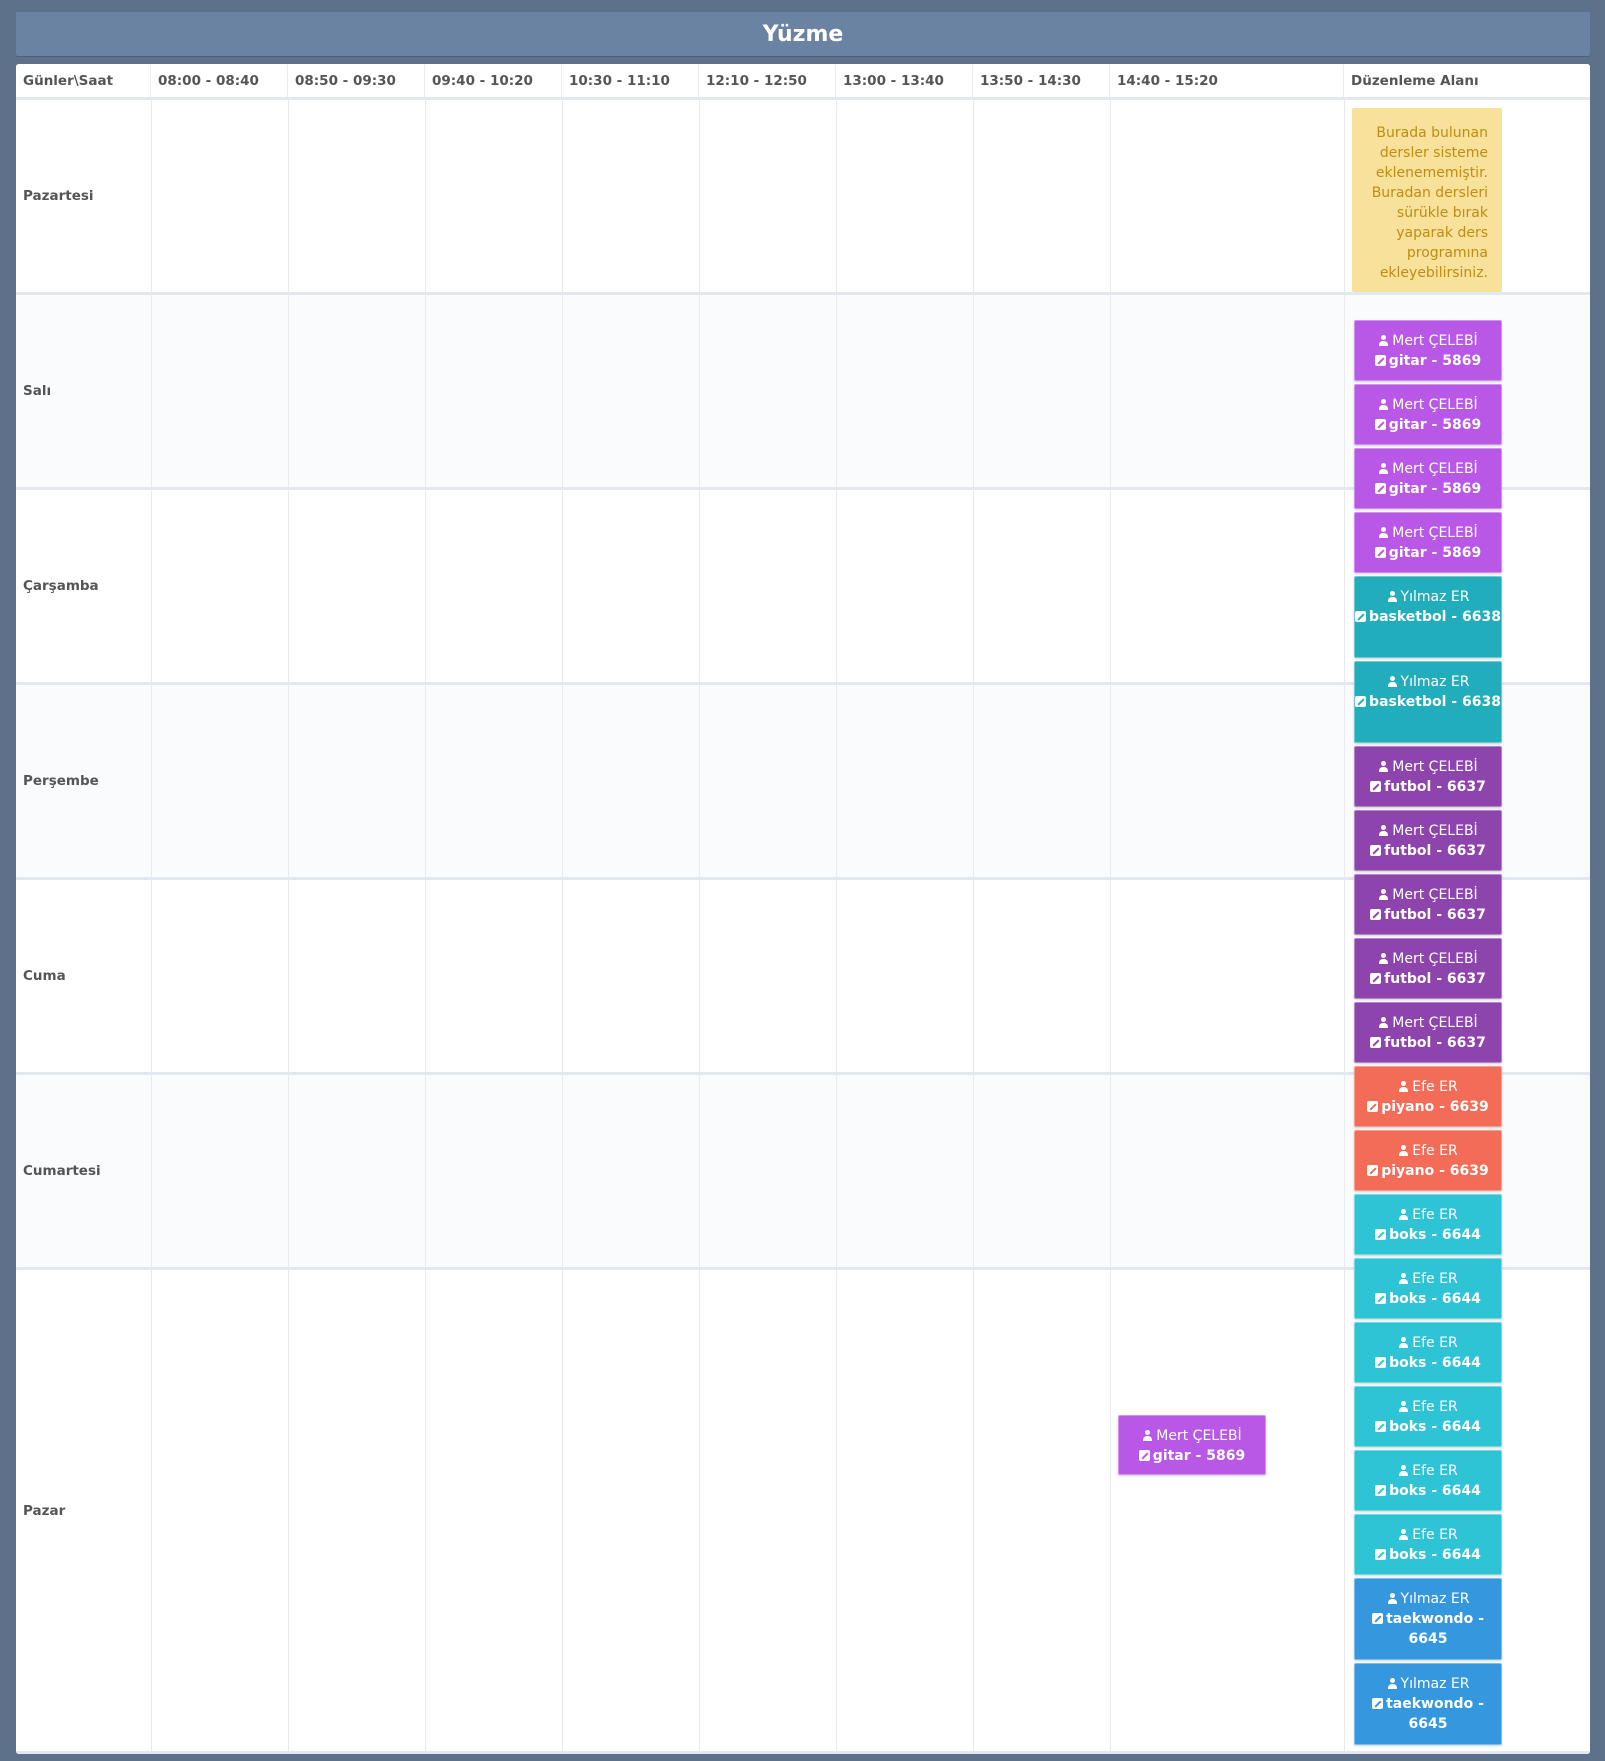 This screenshot has width=1605, height=1761. Describe the element at coordinates (1428, 1491) in the screenshot. I see `course-line: boks - 6644` at that location.